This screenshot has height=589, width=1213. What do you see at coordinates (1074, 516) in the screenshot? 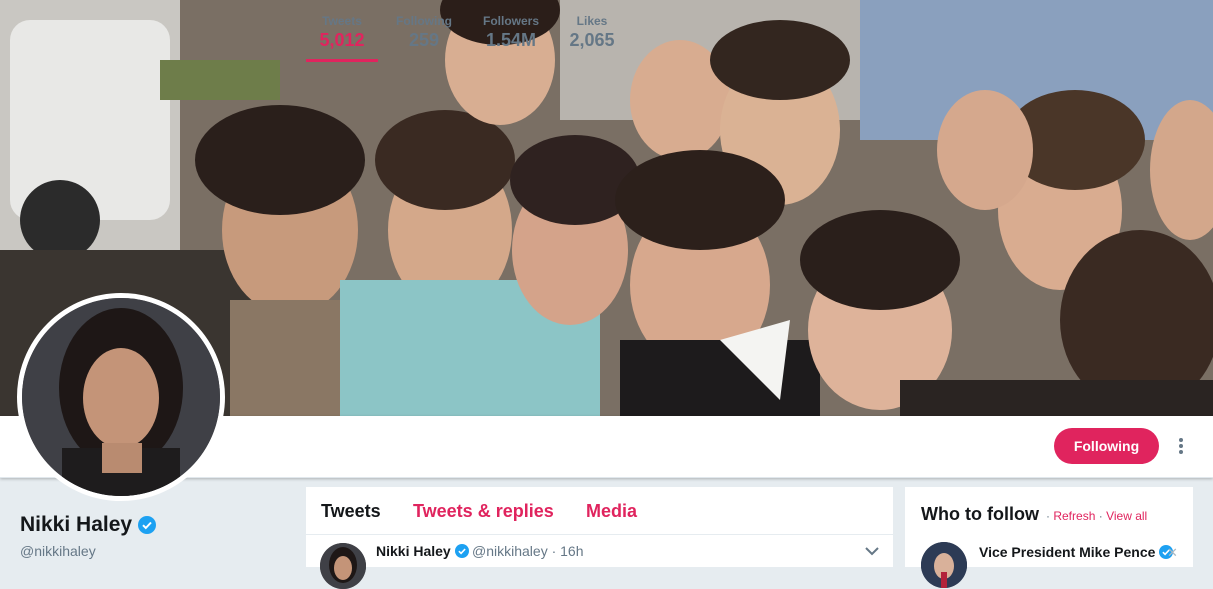
I see `refresh-link: Refresh` at bounding box center [1074, 516].